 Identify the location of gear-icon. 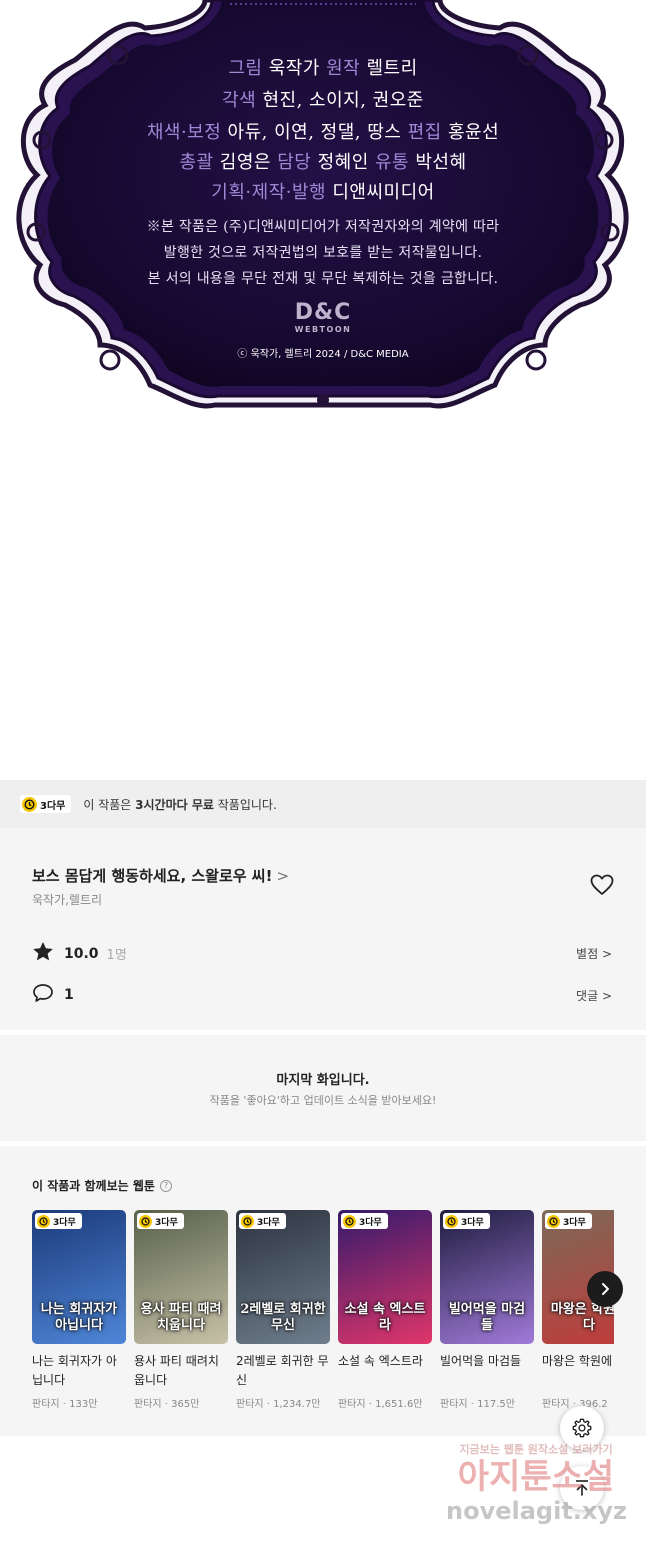
(582, 1428).